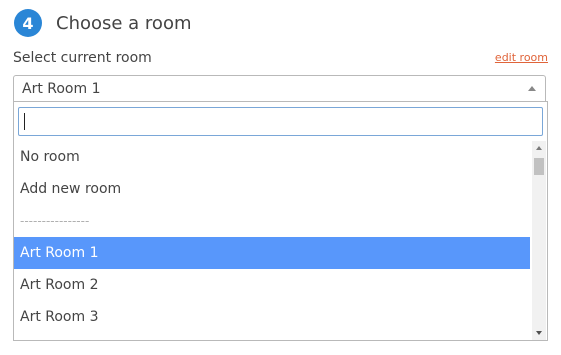 The image size is (561, 355). I want to click on step-title: Choose a room, so click(124, 23).